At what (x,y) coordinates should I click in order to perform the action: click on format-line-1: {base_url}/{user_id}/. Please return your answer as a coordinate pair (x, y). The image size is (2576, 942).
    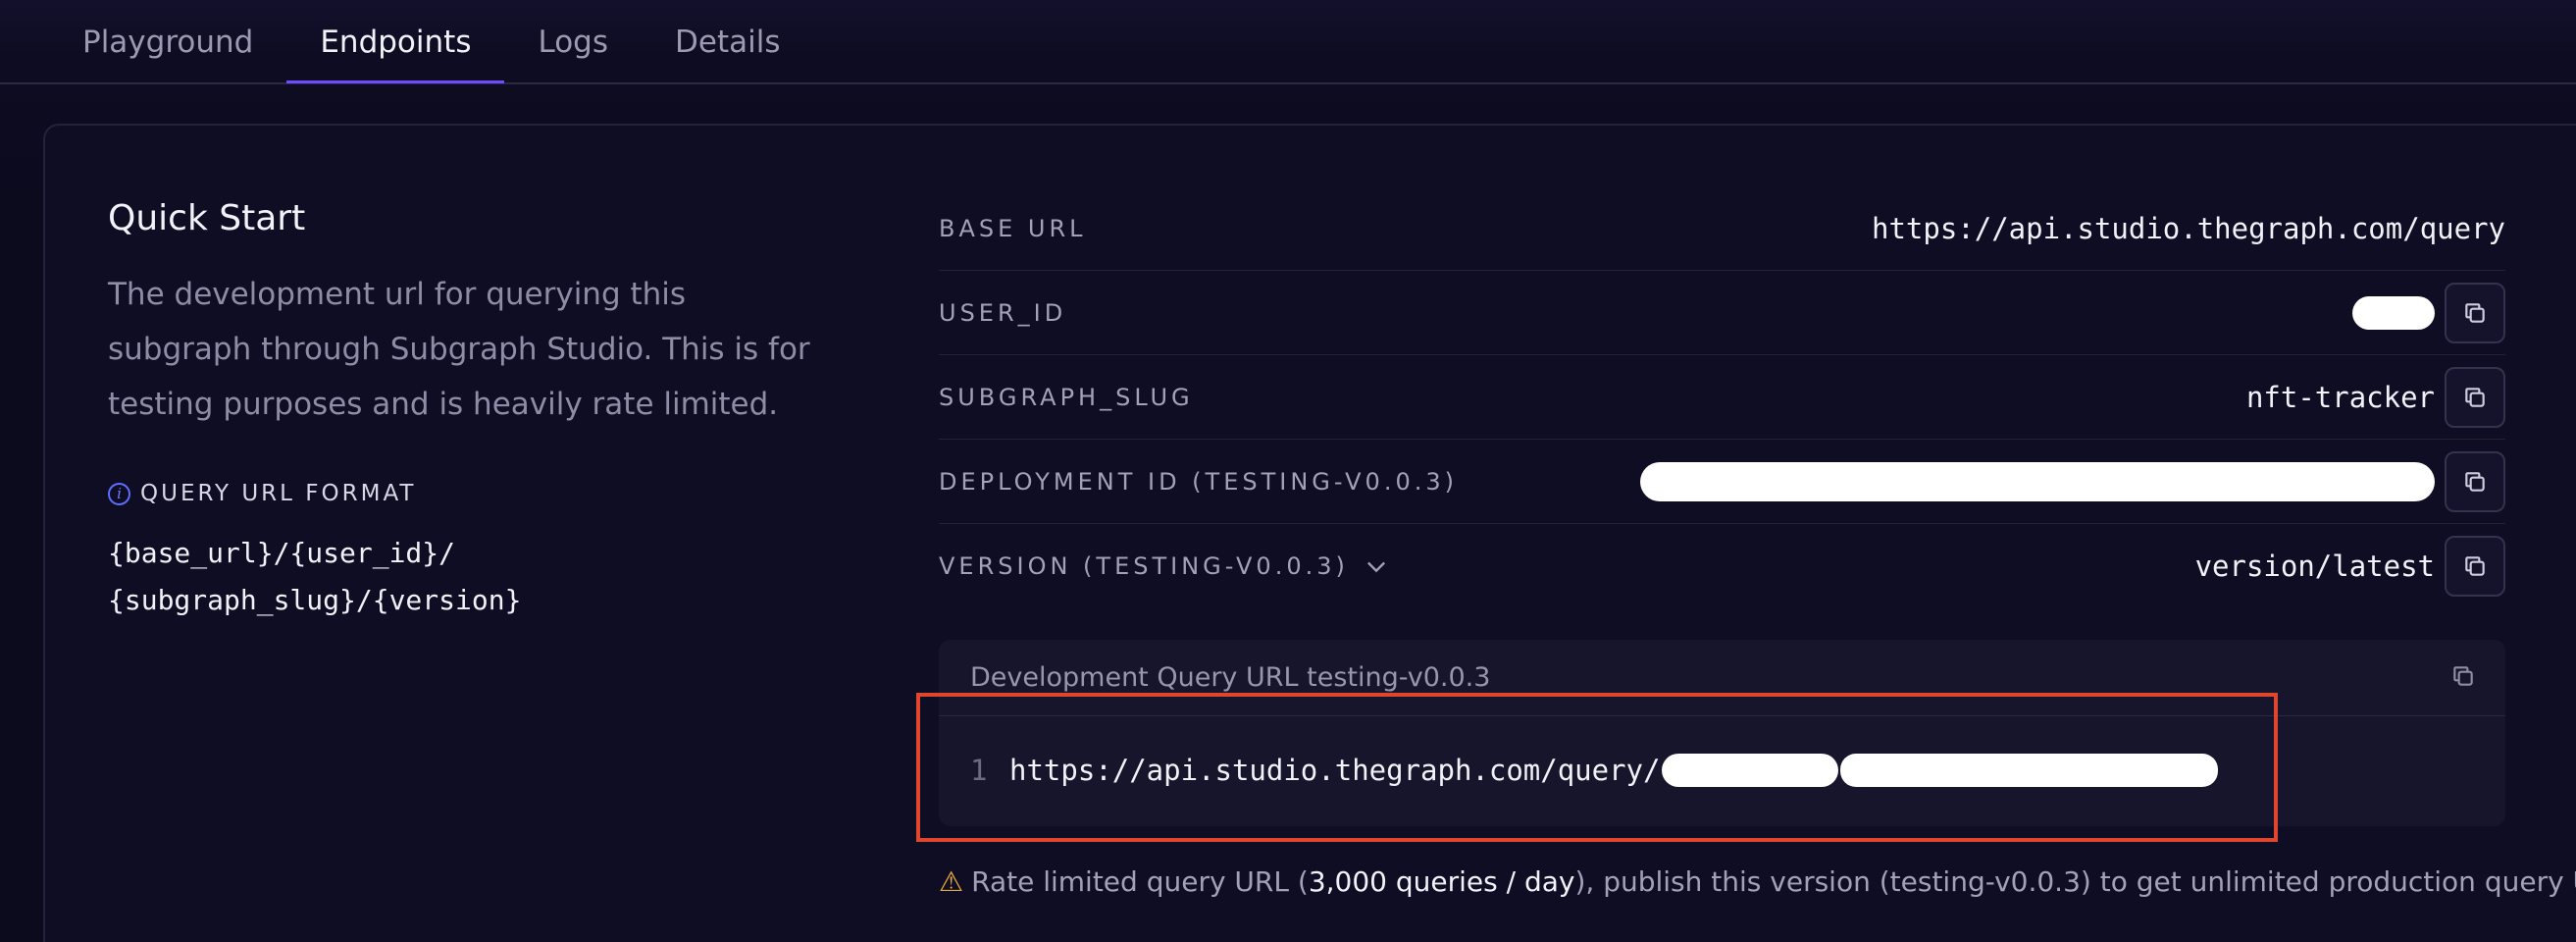
    Looking at the image, I should click on (282, 553).